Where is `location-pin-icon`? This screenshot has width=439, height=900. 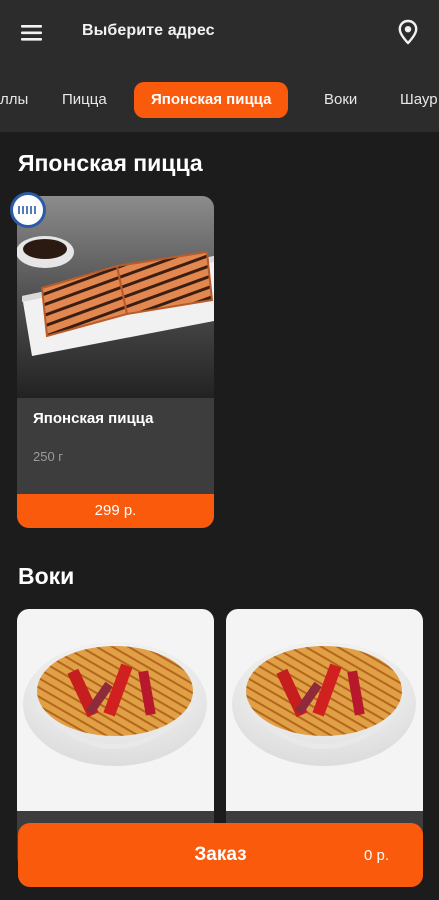 location-pin-icon is located at coordinates (408, 32).